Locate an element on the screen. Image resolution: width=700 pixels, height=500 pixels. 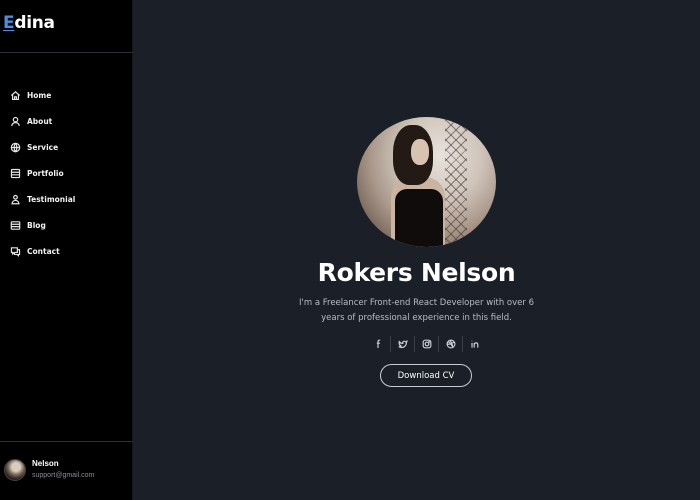
facebook-icon is located at coordinates (378, 343).